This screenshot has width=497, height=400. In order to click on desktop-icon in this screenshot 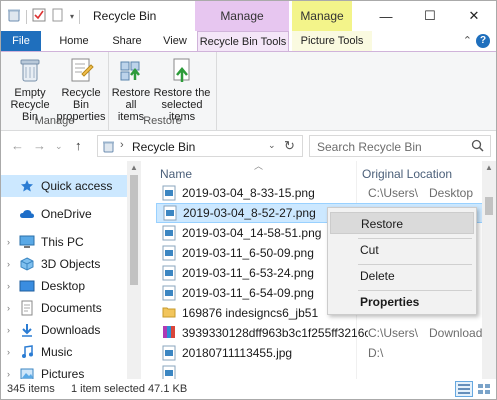, I will do `click(27, 286)`.